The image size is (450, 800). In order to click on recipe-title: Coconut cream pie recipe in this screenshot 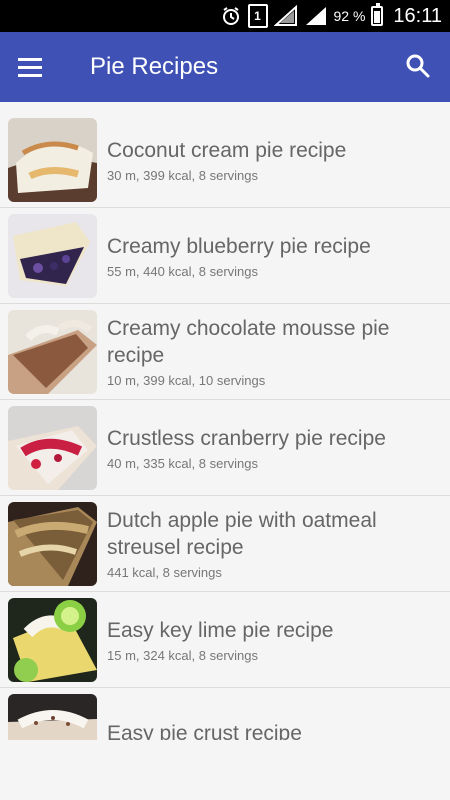, I will do `click(227, 150)`.